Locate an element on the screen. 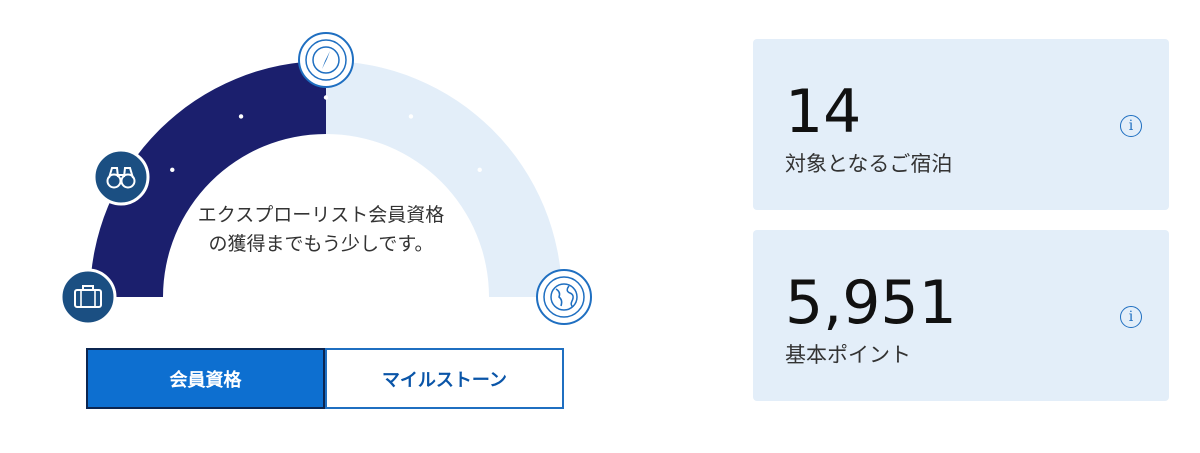 This screenshot has height=453, width=1200. base-points-label: 基本ポイント is located at coordinates (848, 355).